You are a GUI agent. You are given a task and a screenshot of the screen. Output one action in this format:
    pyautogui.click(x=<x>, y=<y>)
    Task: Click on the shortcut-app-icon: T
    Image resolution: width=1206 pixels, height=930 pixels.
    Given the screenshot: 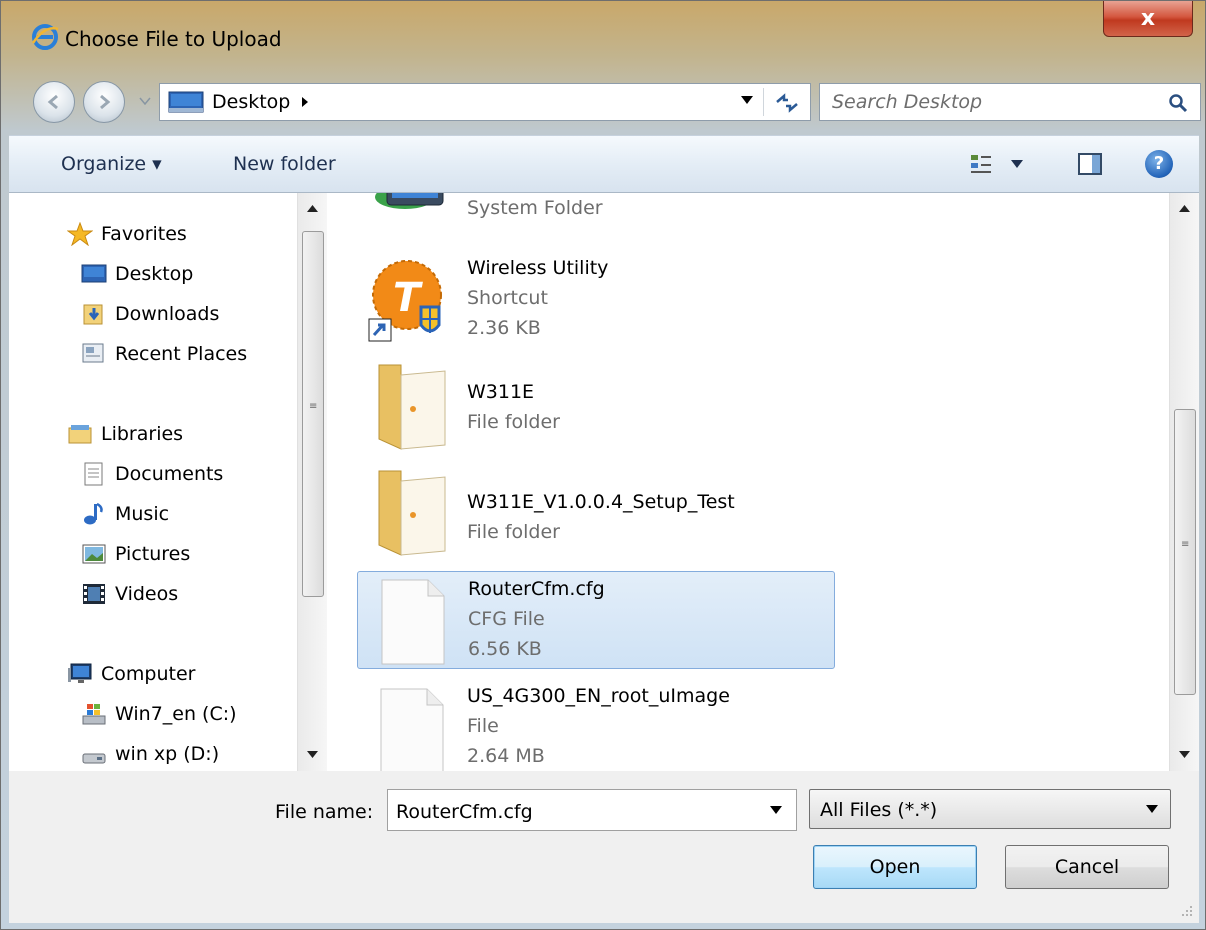 What is the action you would take?
    pyautogui.click(x=405, y=301)
    